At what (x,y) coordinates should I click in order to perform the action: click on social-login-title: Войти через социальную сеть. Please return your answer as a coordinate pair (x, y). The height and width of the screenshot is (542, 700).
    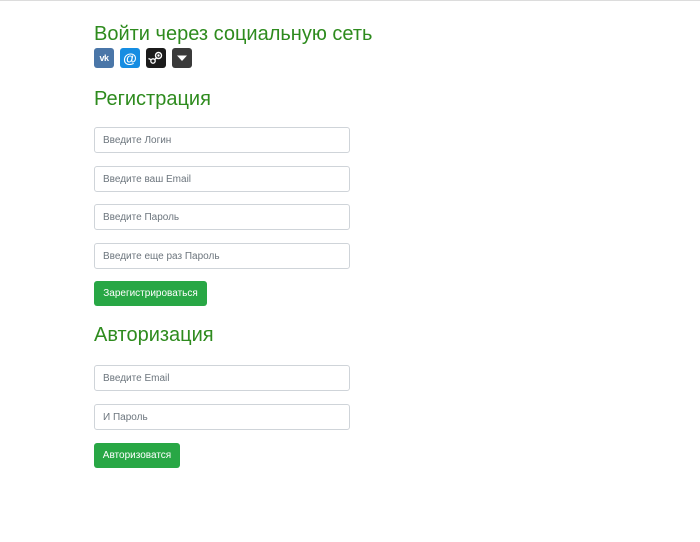
    Looking at the image, I should click on (233, 34).